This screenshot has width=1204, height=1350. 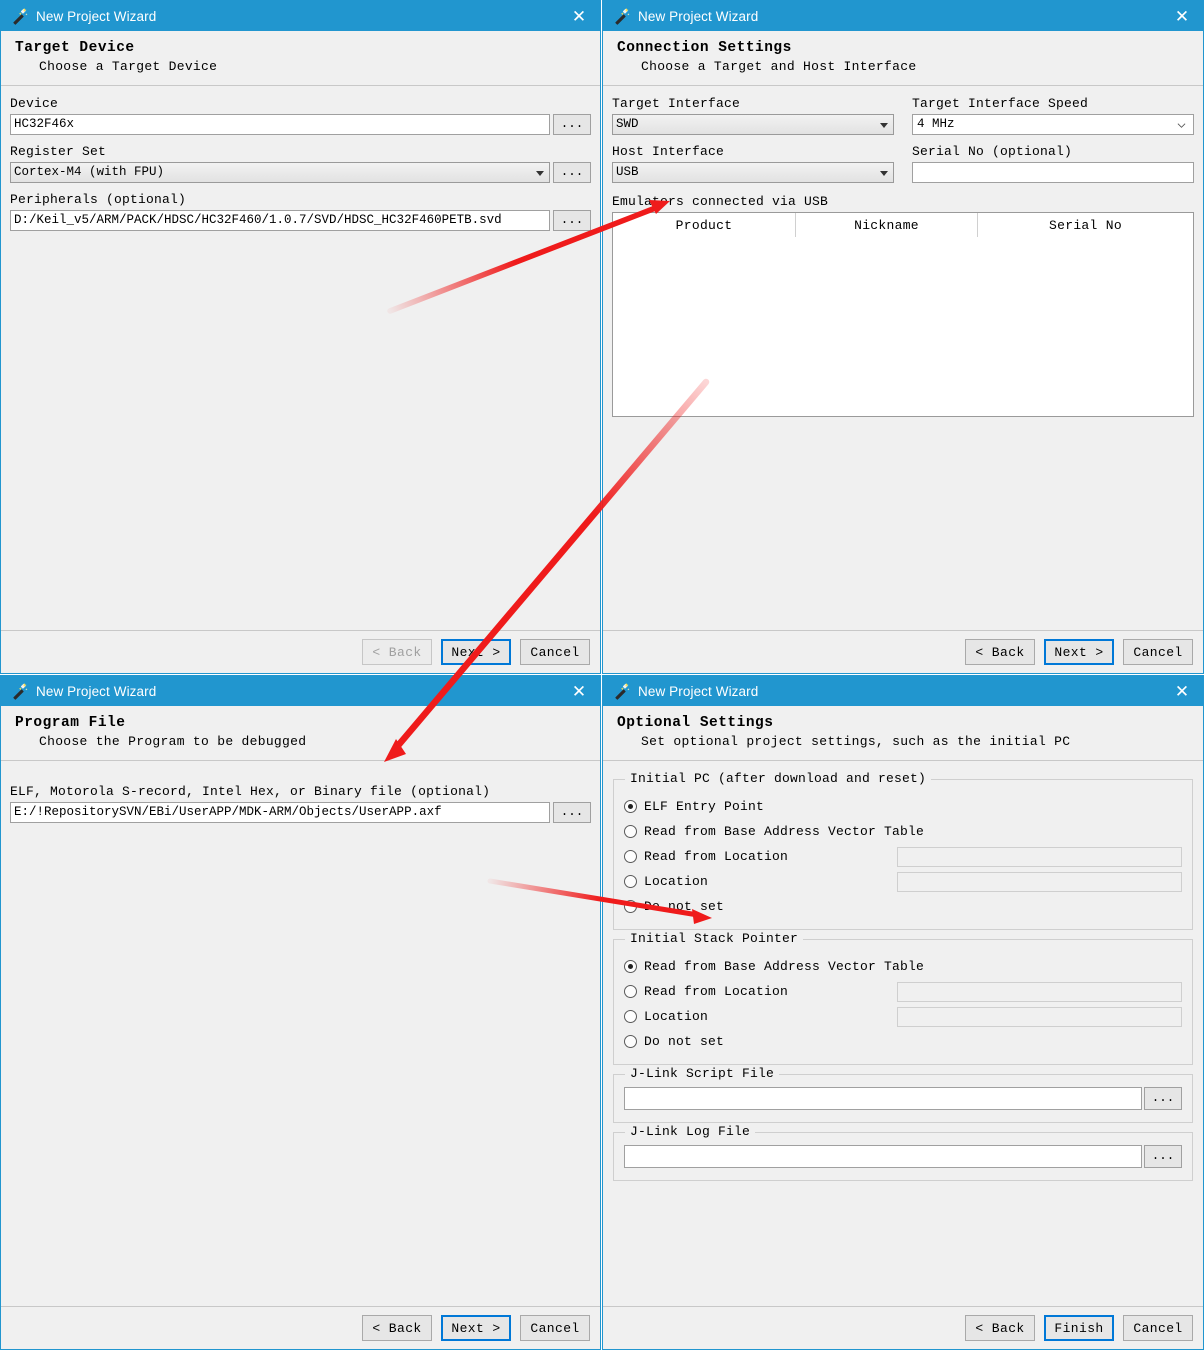 What do you see at coordinates (1085, 225) in the screenshot?
I see `column-header-serial-no: Serial No` at bounding box center [1085, 225].